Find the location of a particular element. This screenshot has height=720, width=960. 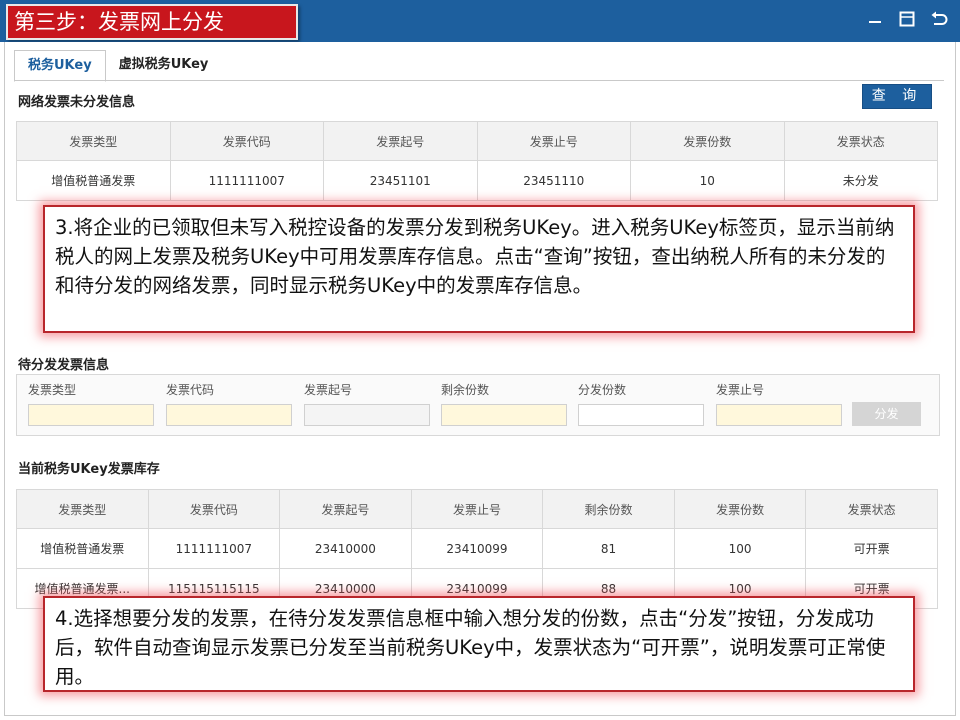

cell-status: 未分发 is located at coordinates (860, 180).